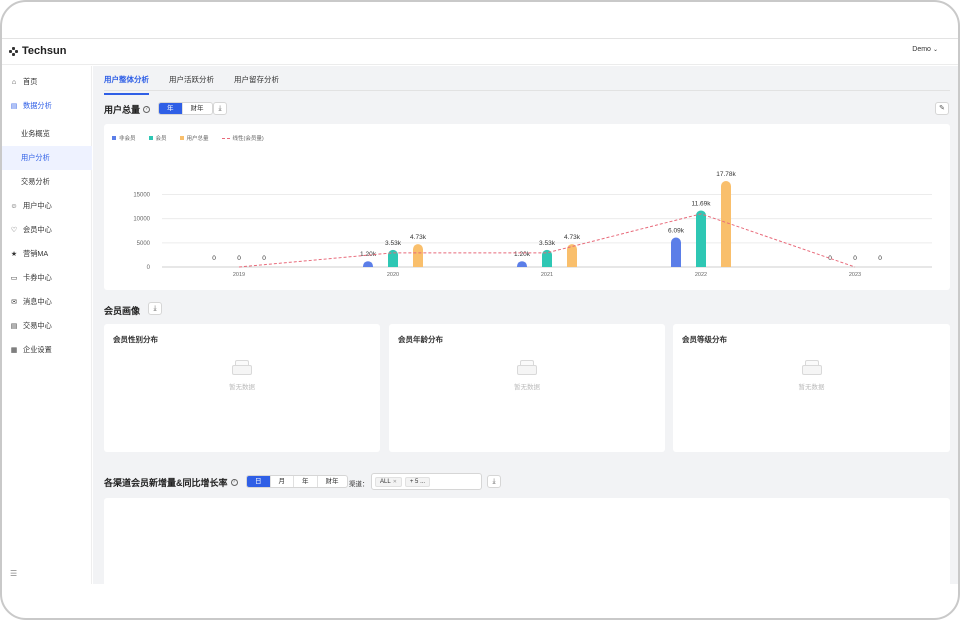  Describe the element at coordinates (47, 106) in the screenshot. I see `sidebar-item-data-analysis: ▤ 数据分析` at that location.